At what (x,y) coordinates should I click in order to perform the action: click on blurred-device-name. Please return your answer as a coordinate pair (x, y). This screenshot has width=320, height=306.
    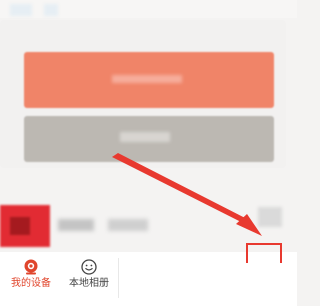
    Looking at the image, I should click on (76, 225).